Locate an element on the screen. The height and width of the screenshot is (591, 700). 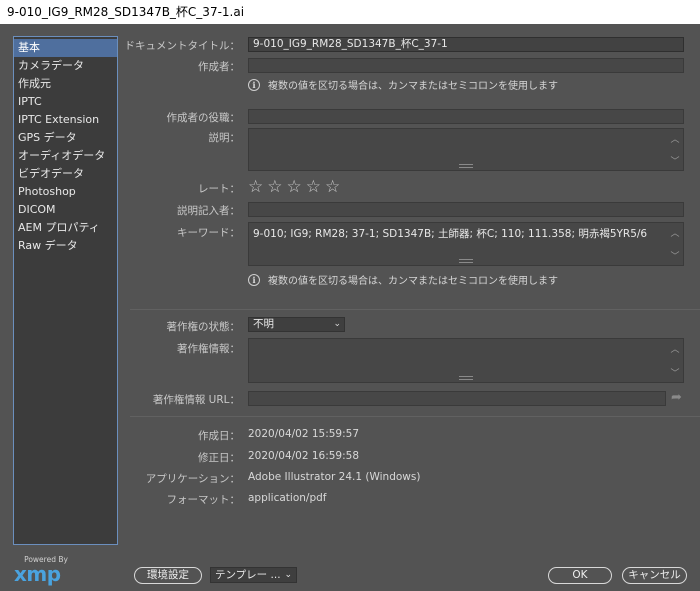
author-hint: i 複数の値を区切る場合は、カンマまたはセミコロンを使用します is located at coordinates (403, 84).